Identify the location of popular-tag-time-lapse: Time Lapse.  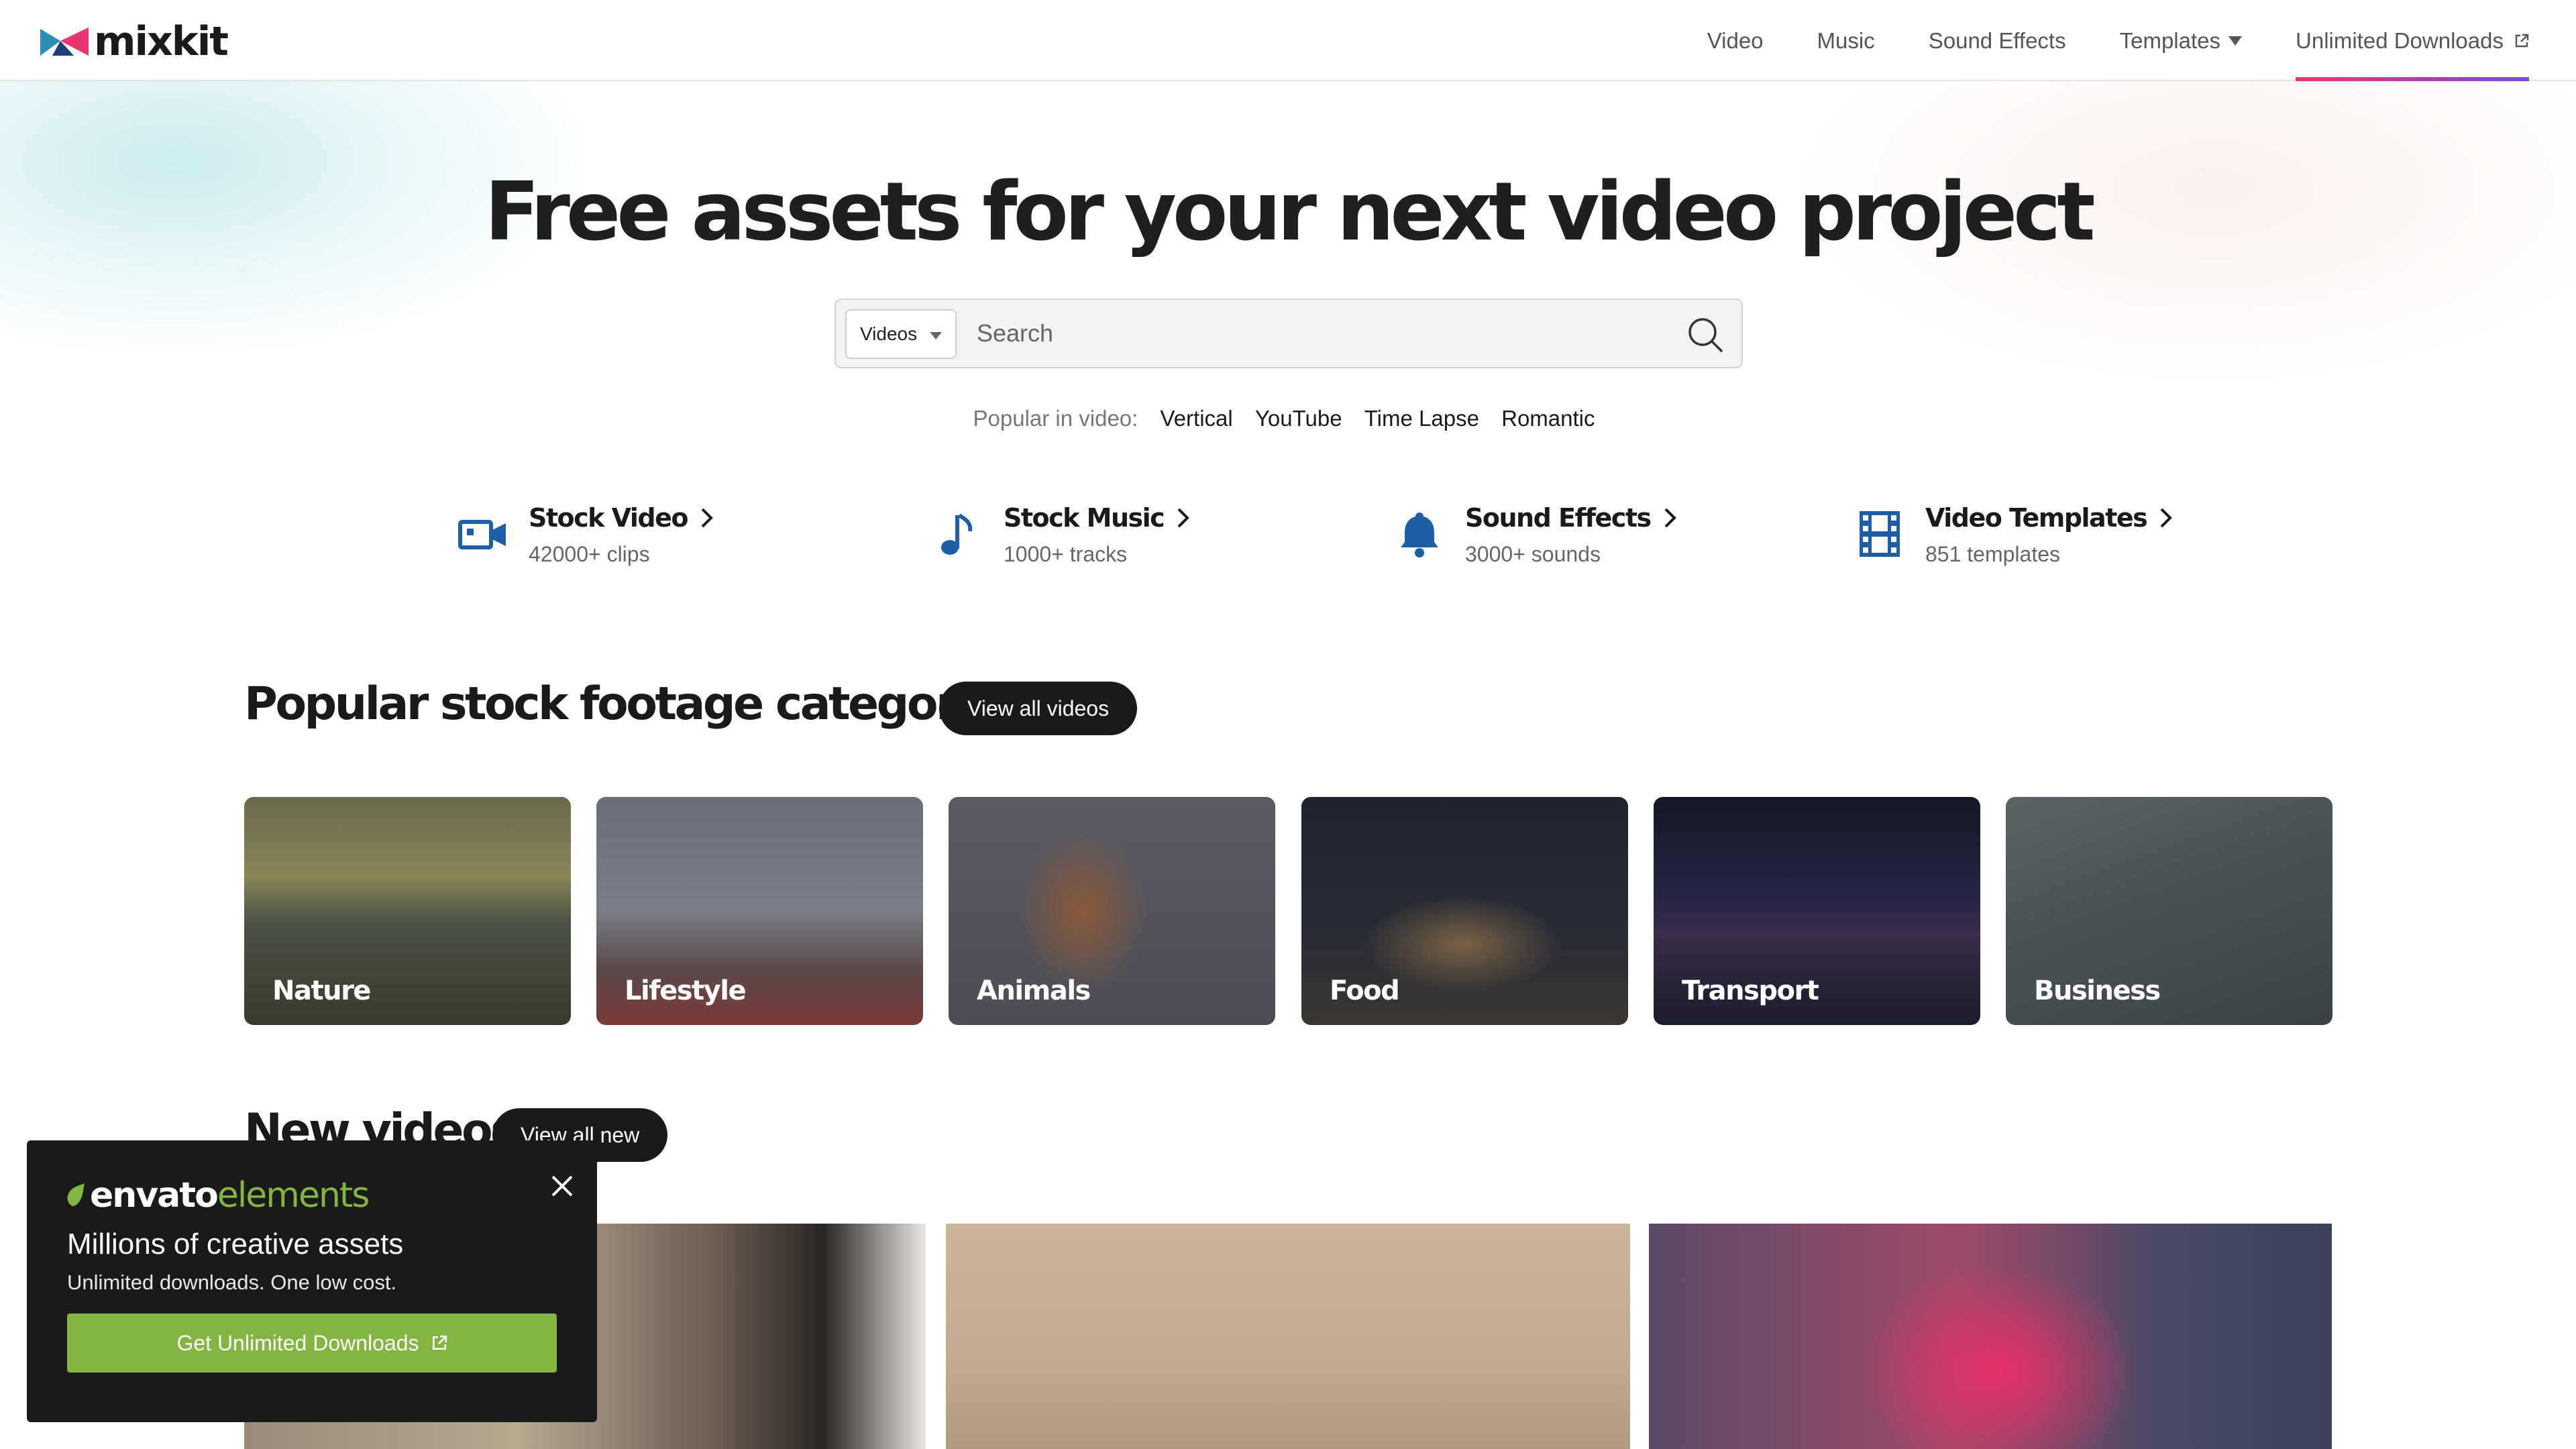
(1421, 418).